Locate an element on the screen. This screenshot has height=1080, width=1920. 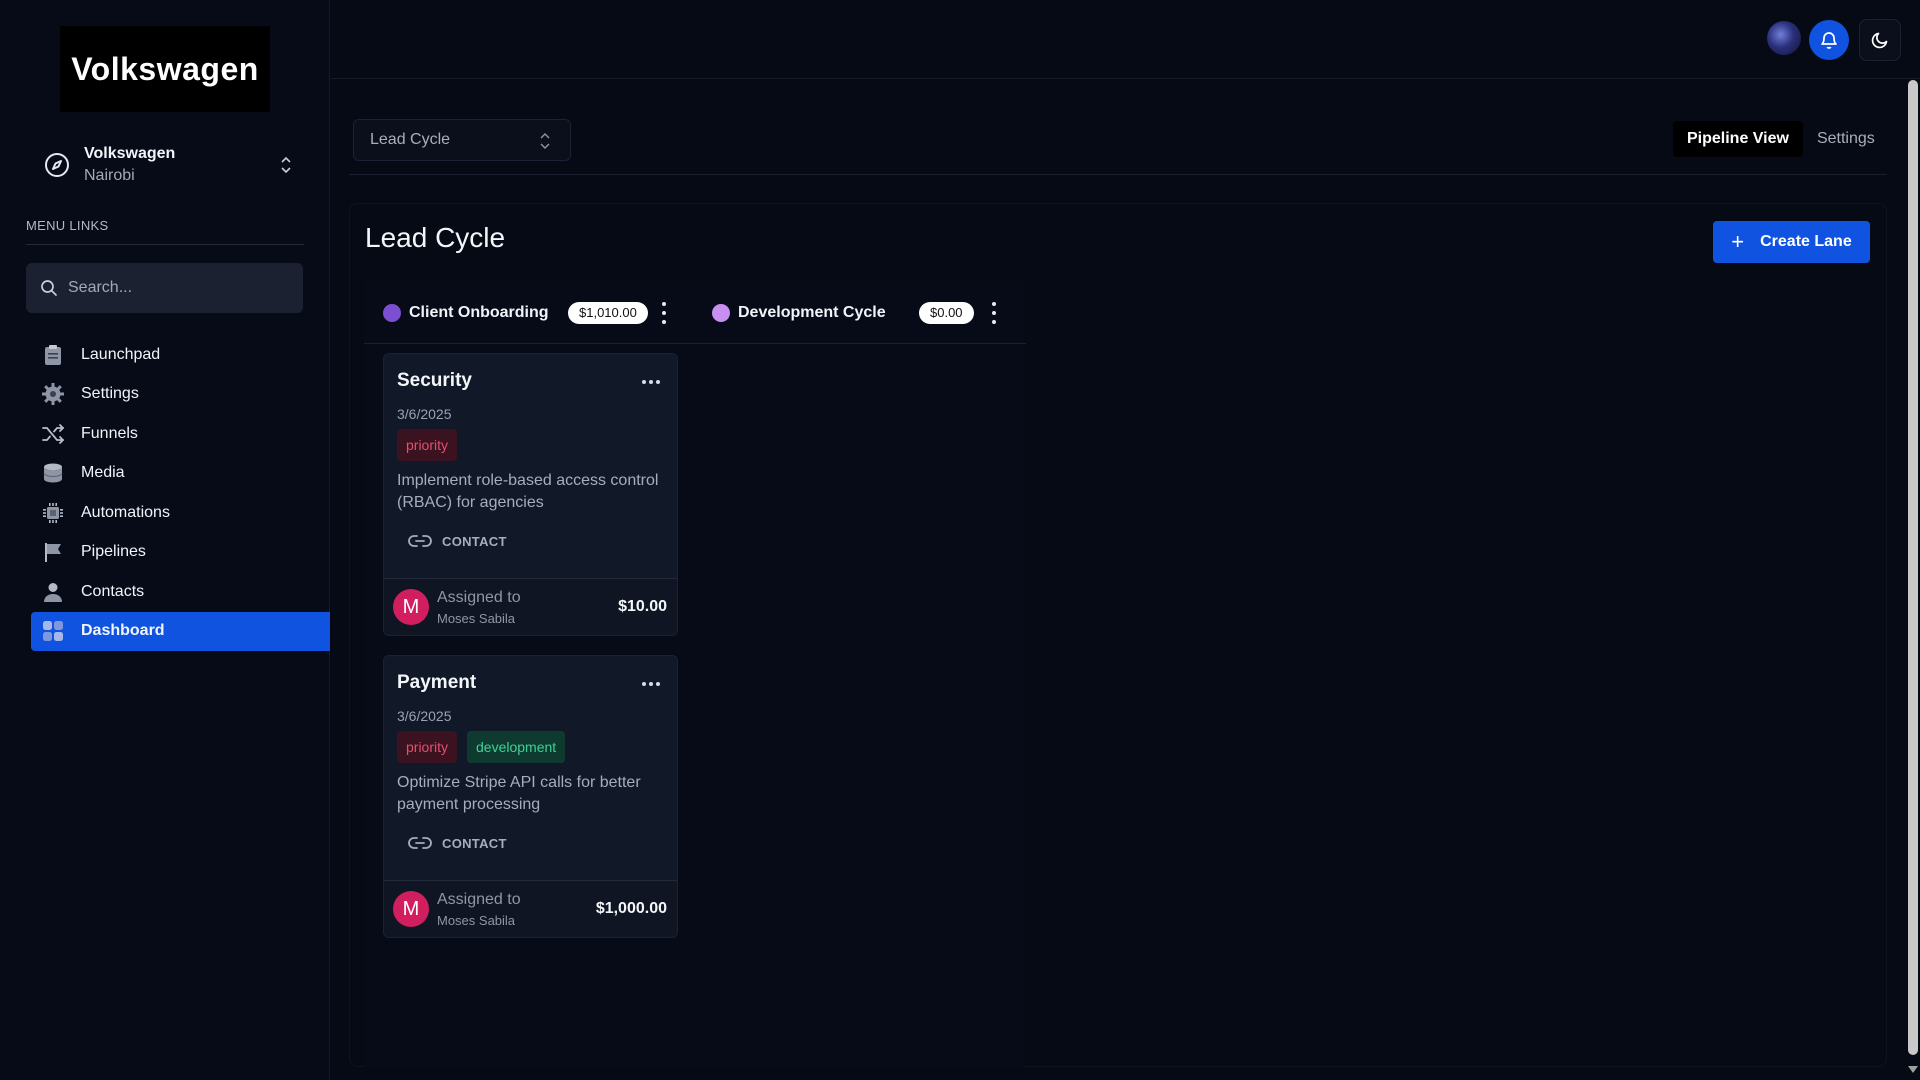
search-input is located at coordinates (168, 288).